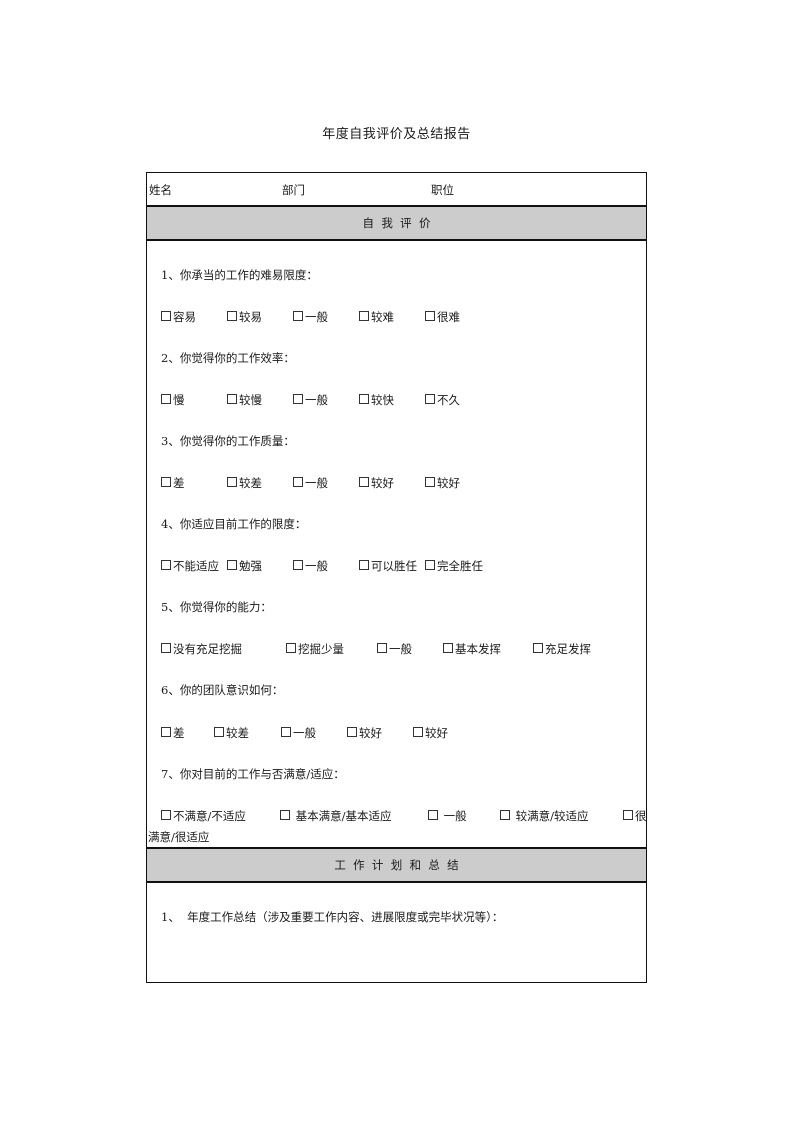 The width and height of the screenshot is (793, 1122). Describe the element at coordinates (244, 483) in the screenshot. I see `q3-option-2: 较差` at that location.